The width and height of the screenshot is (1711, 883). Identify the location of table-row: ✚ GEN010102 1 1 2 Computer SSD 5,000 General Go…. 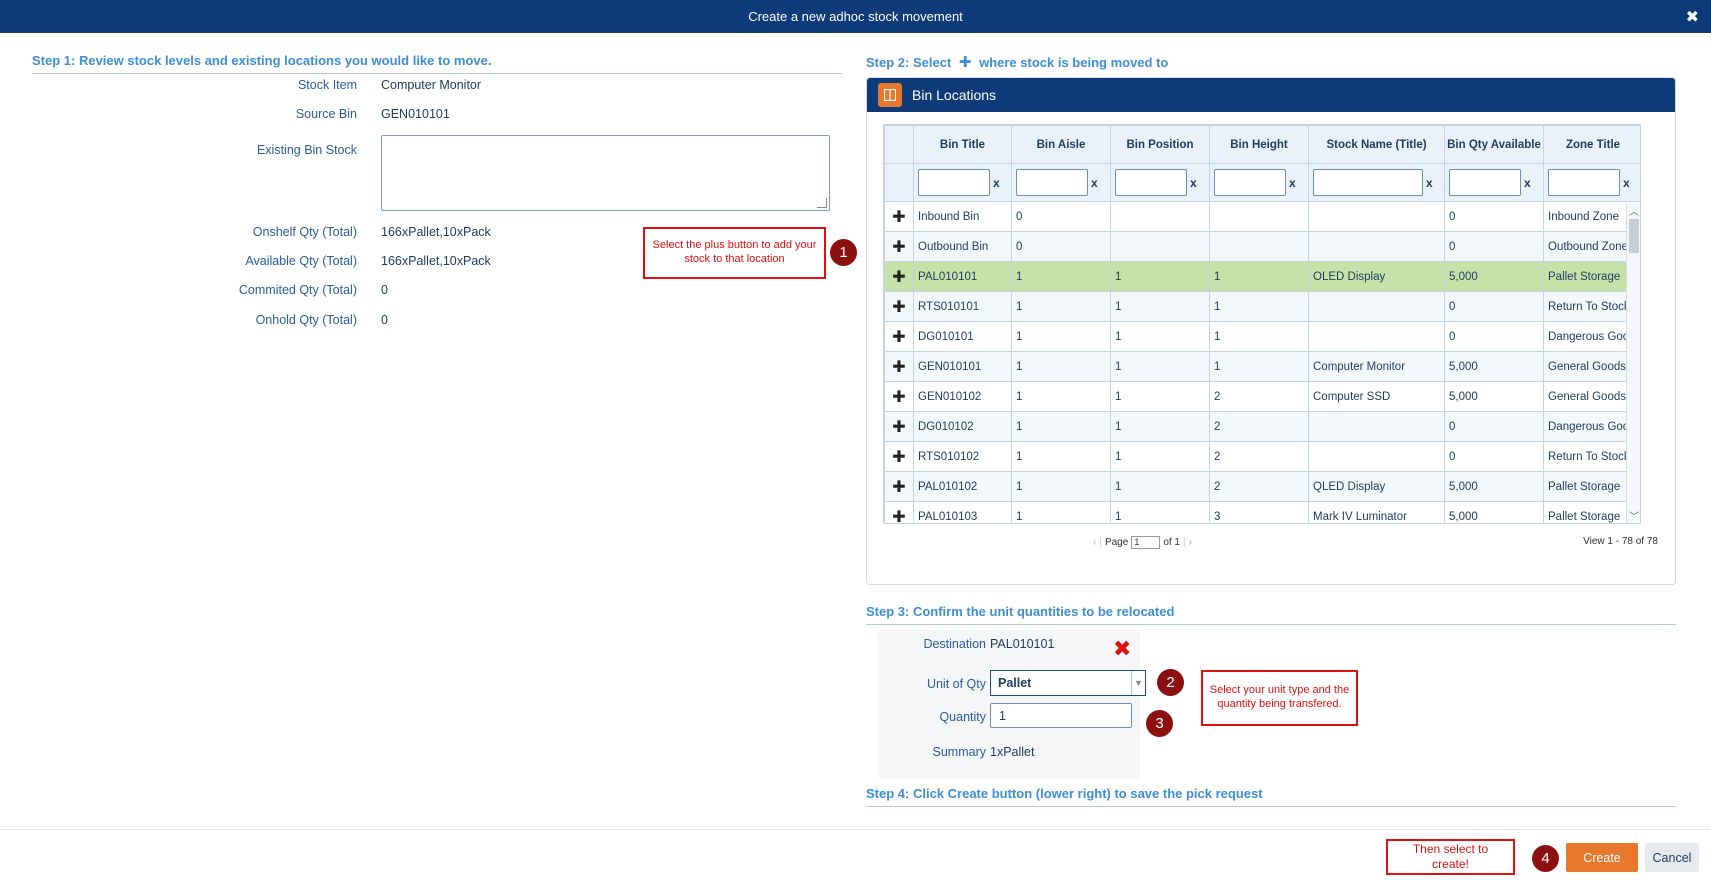
(1262, 396).